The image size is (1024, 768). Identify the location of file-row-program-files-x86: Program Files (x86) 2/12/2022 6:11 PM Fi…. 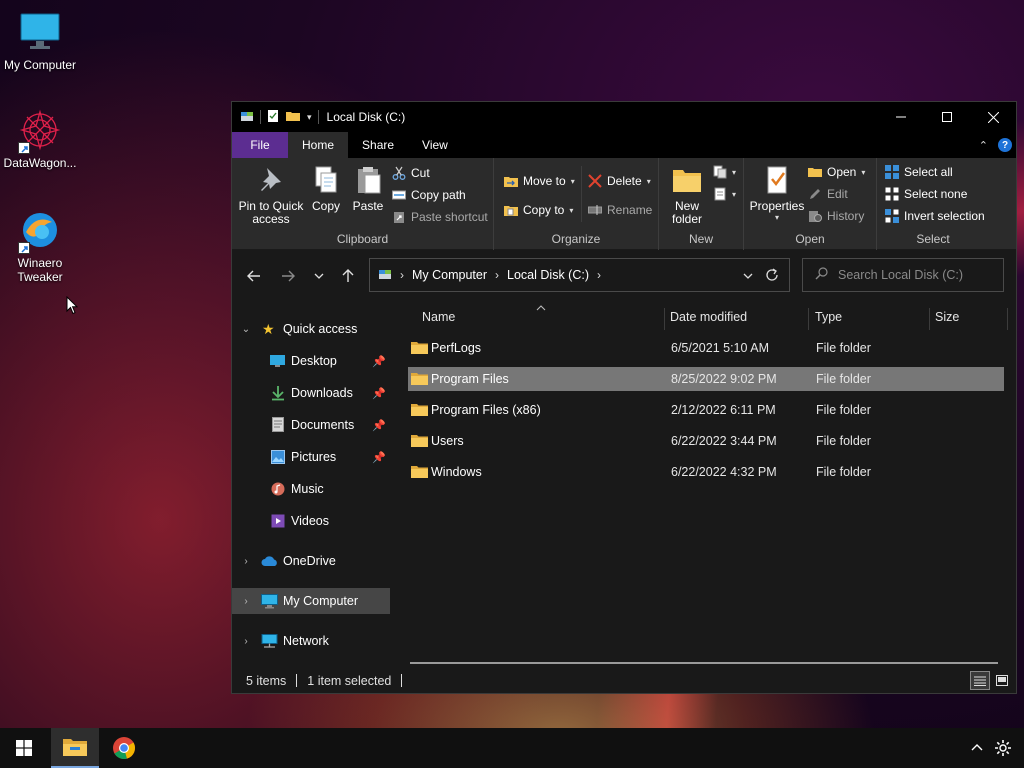
(706, 410).